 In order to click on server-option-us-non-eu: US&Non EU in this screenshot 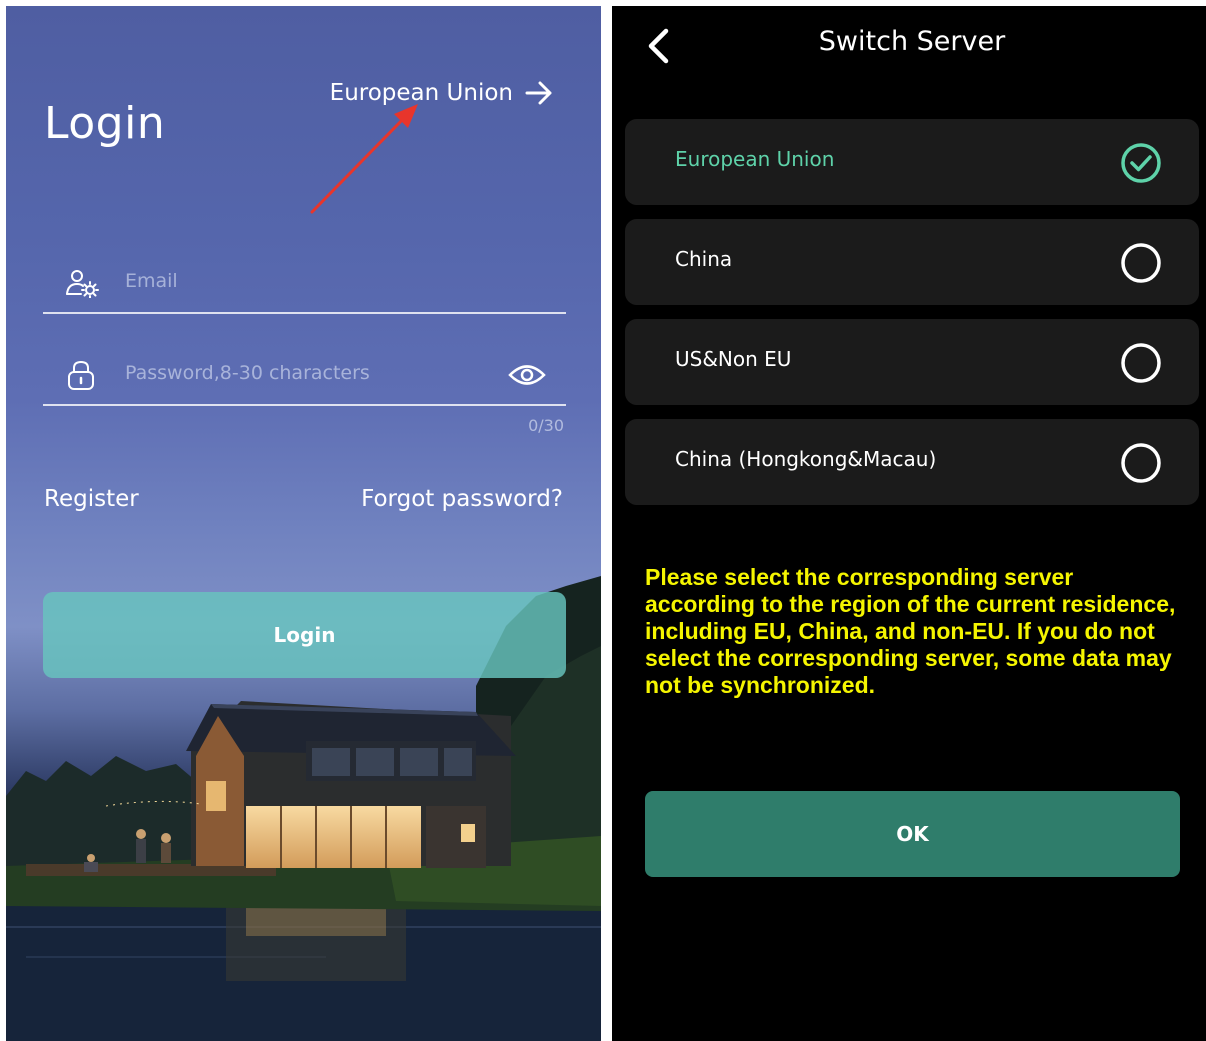, I will do `click(912, 362)`.